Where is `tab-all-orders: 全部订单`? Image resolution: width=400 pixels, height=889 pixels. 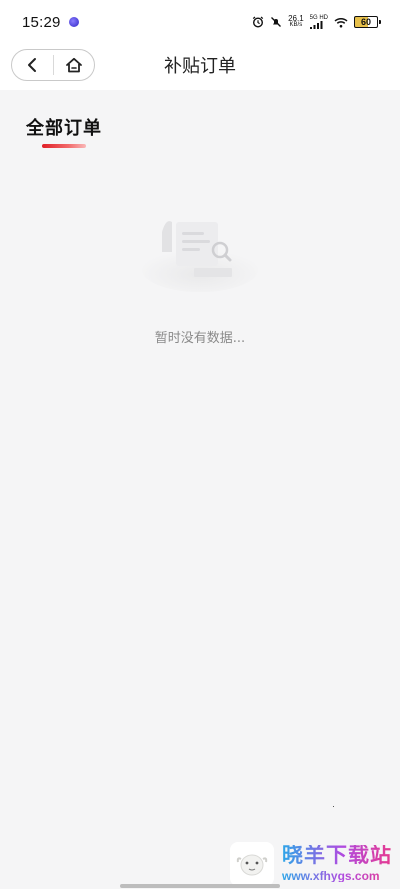 tab-all-orders: 全部订单 is located at coordinates (64, 131).